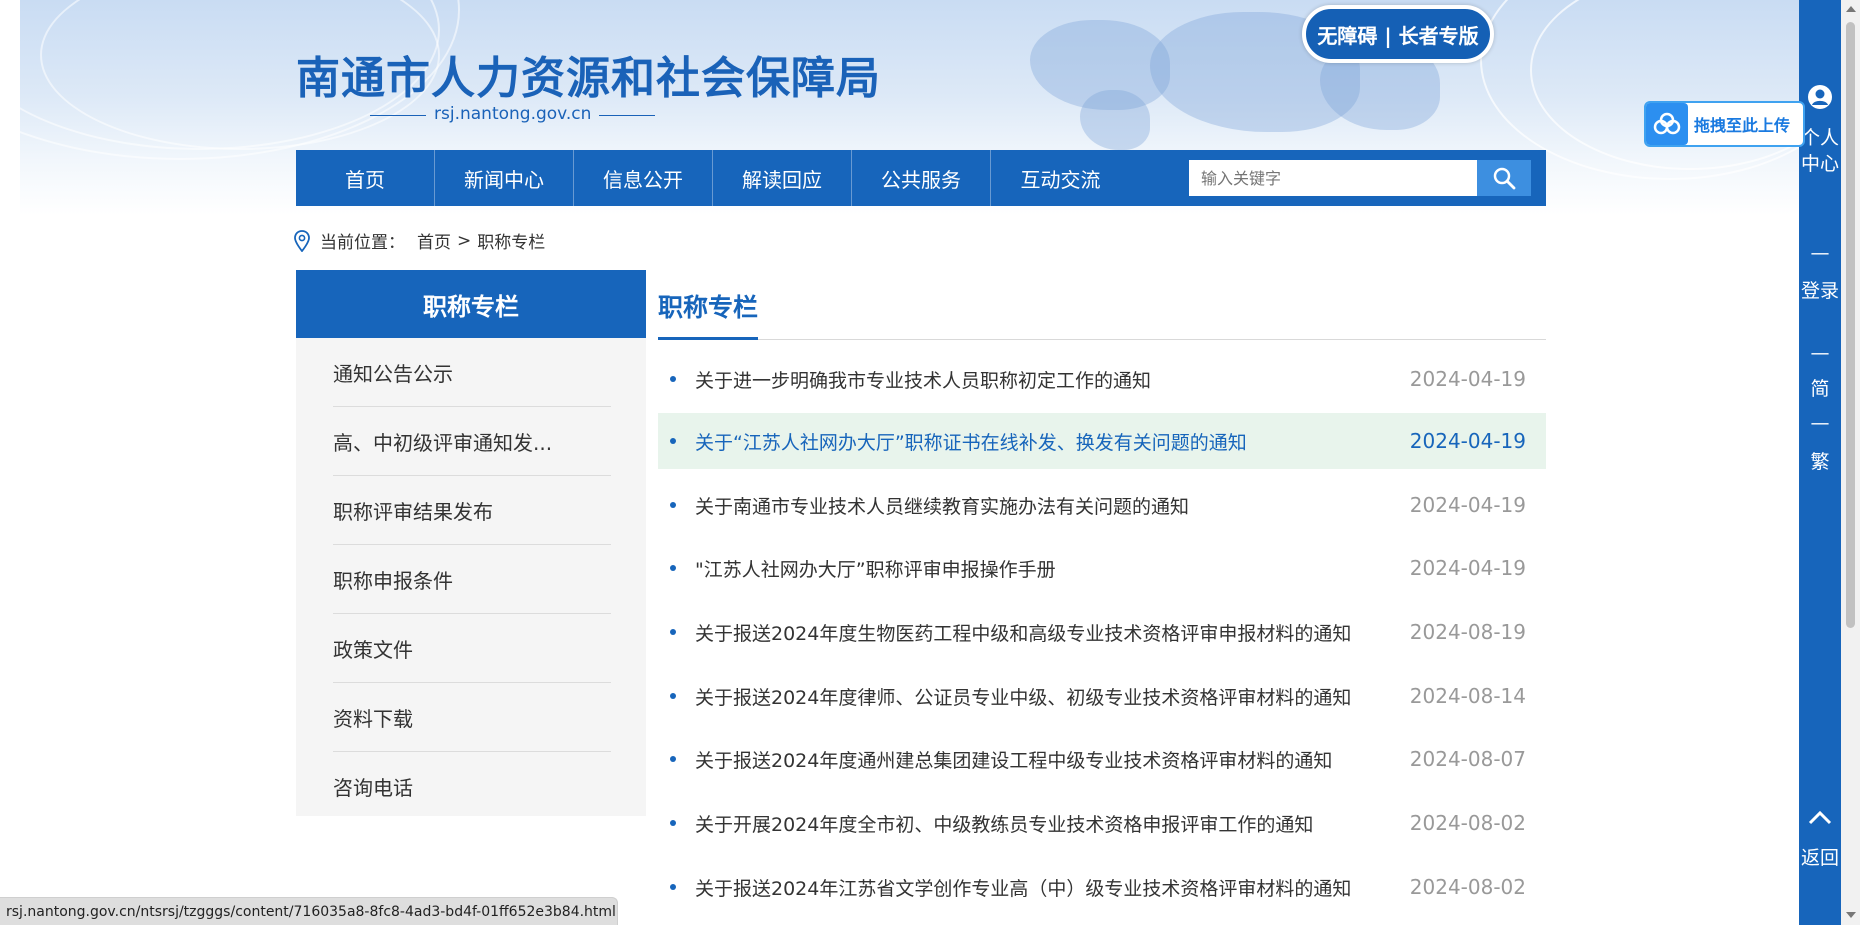 Image resolution: width=1860 pixels, height=925 pixels. Describe the element at coordinates (1023, 696) in the screenshot. I see `article-title: 关于报送2024年度律师、公证员专业中级、初级专业技术资格评审材料的通知` at that location.